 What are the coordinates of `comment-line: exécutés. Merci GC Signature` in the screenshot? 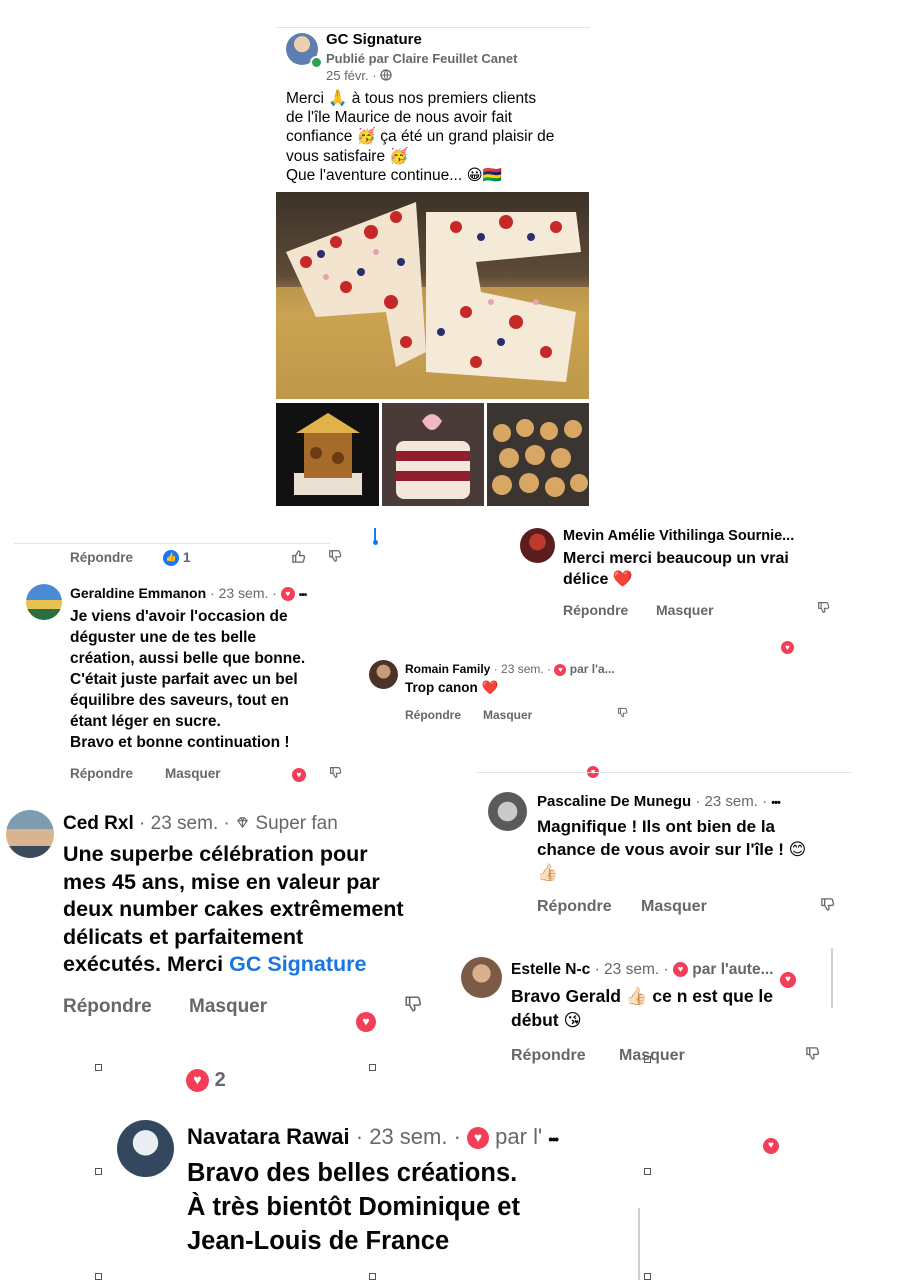 It's located at (233, 965).